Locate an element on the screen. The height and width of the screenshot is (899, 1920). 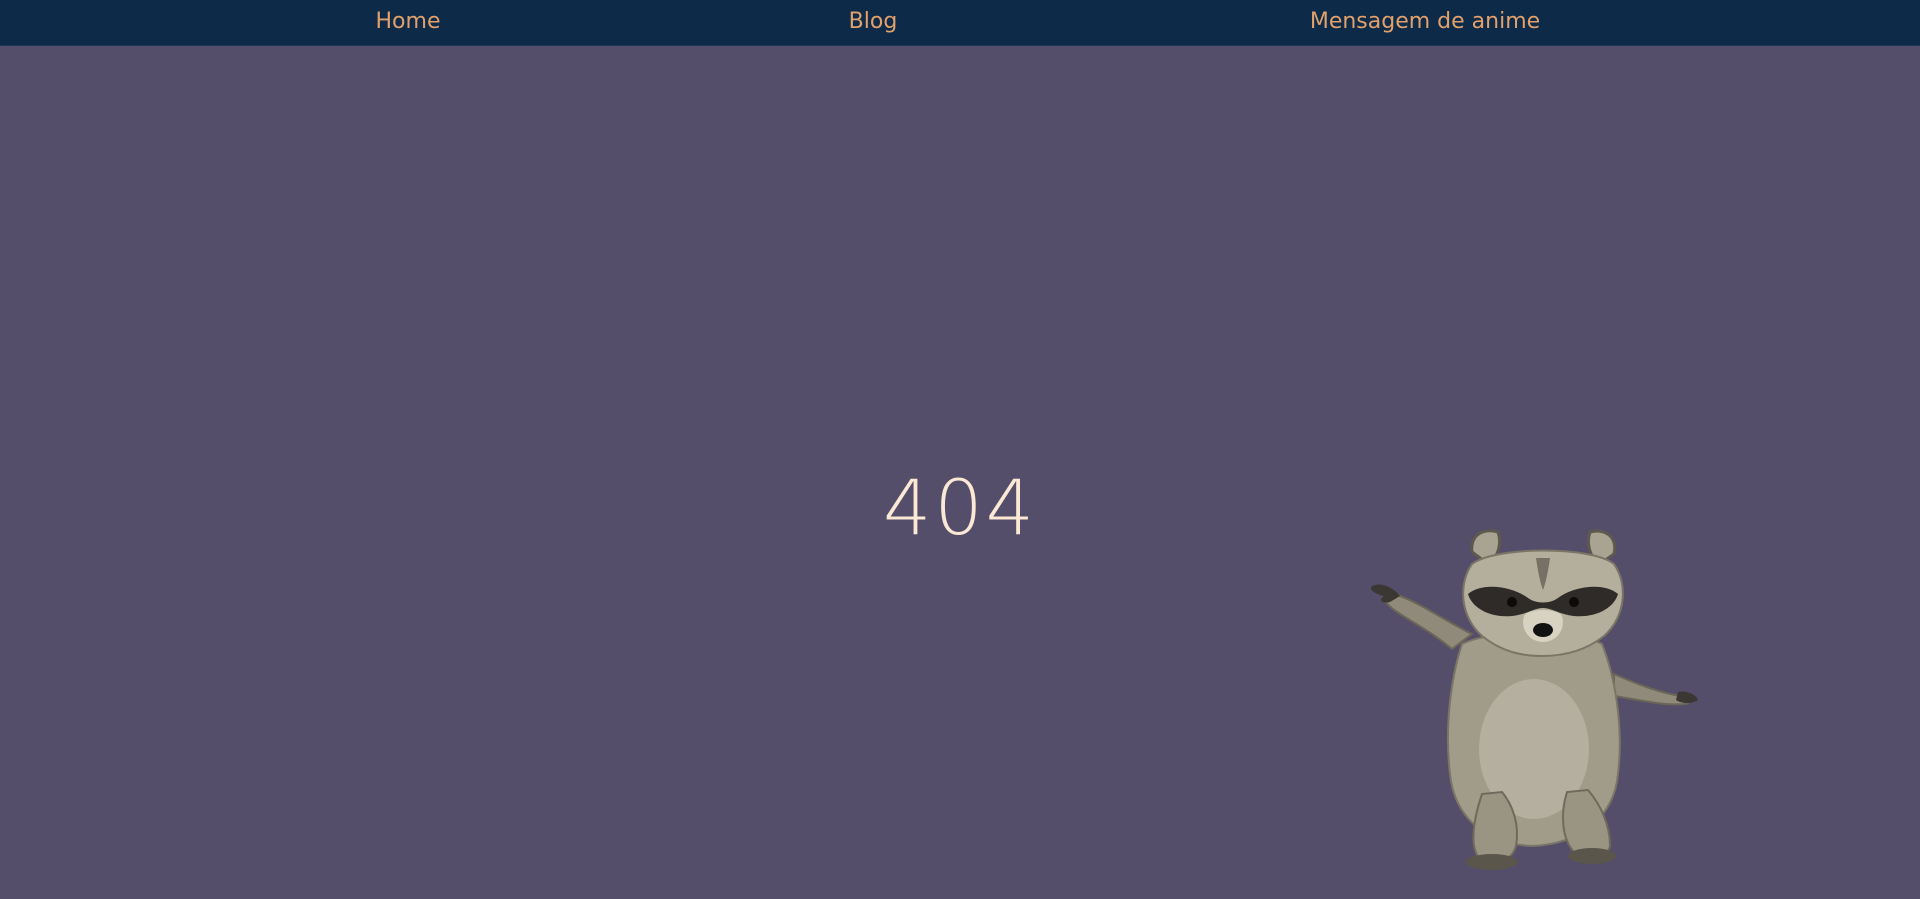
raccoon-right-eye is located at coordinates (1574, 602).